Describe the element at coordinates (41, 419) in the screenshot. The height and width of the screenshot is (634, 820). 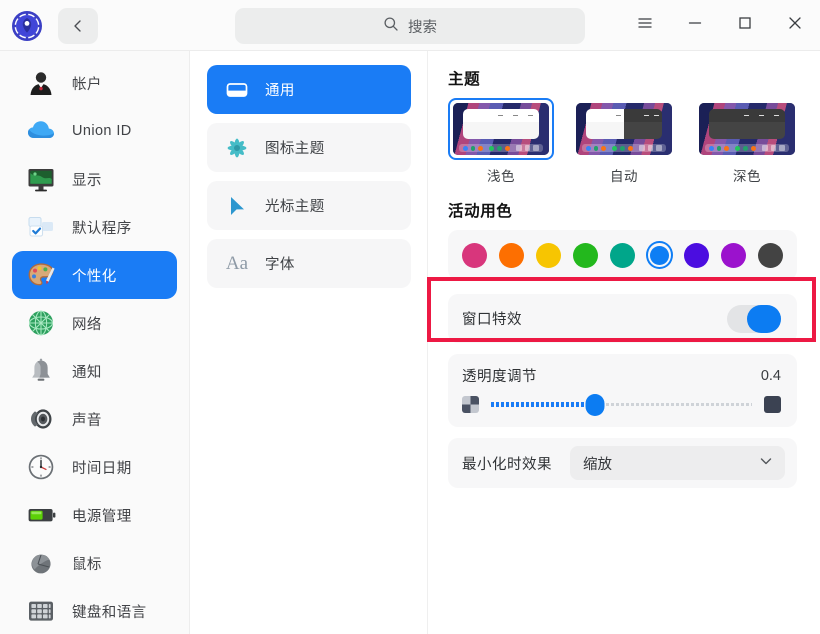
I see `speaker-icon` at that location.